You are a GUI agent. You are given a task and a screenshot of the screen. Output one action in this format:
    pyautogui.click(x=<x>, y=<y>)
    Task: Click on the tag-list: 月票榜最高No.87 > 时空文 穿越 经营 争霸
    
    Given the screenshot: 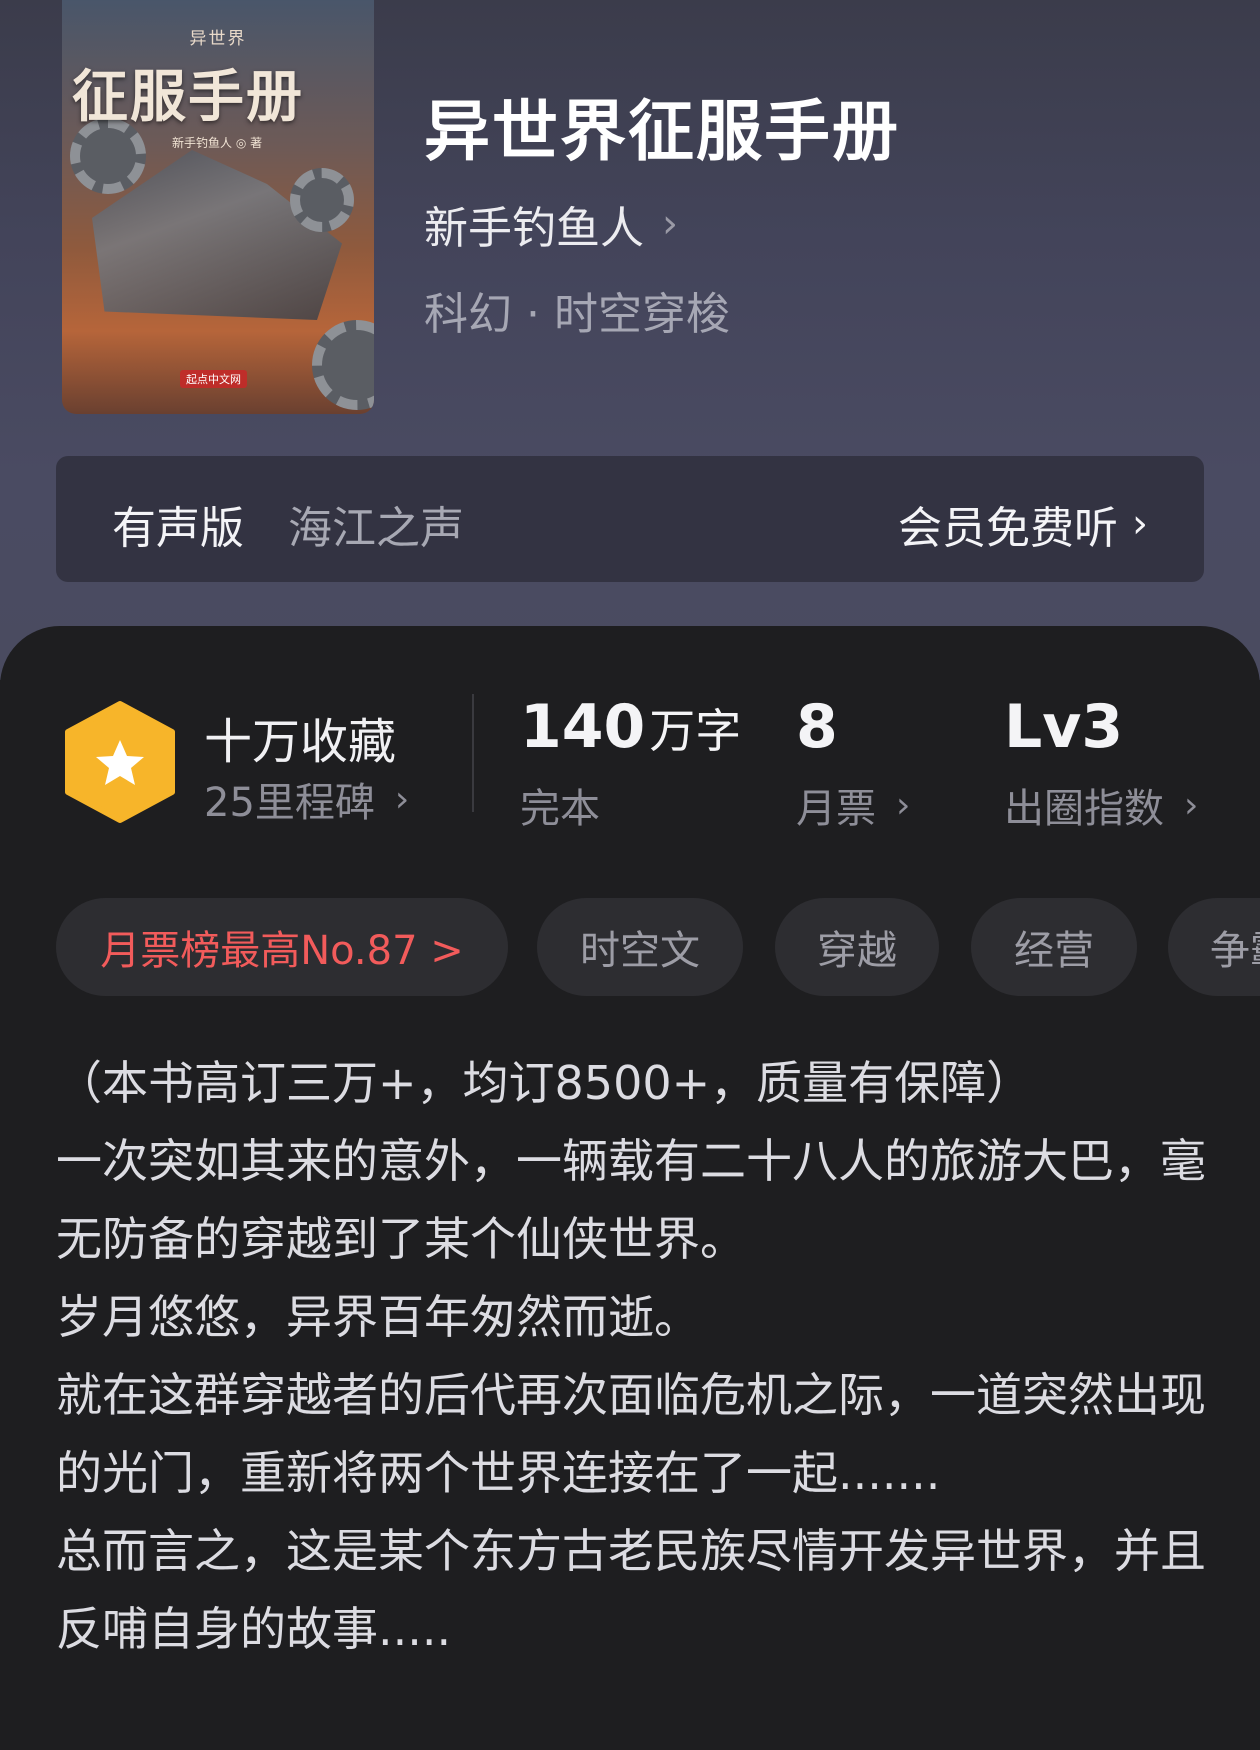 What is the action you would take?
    pyautogui.click(x=658, y=947)
    